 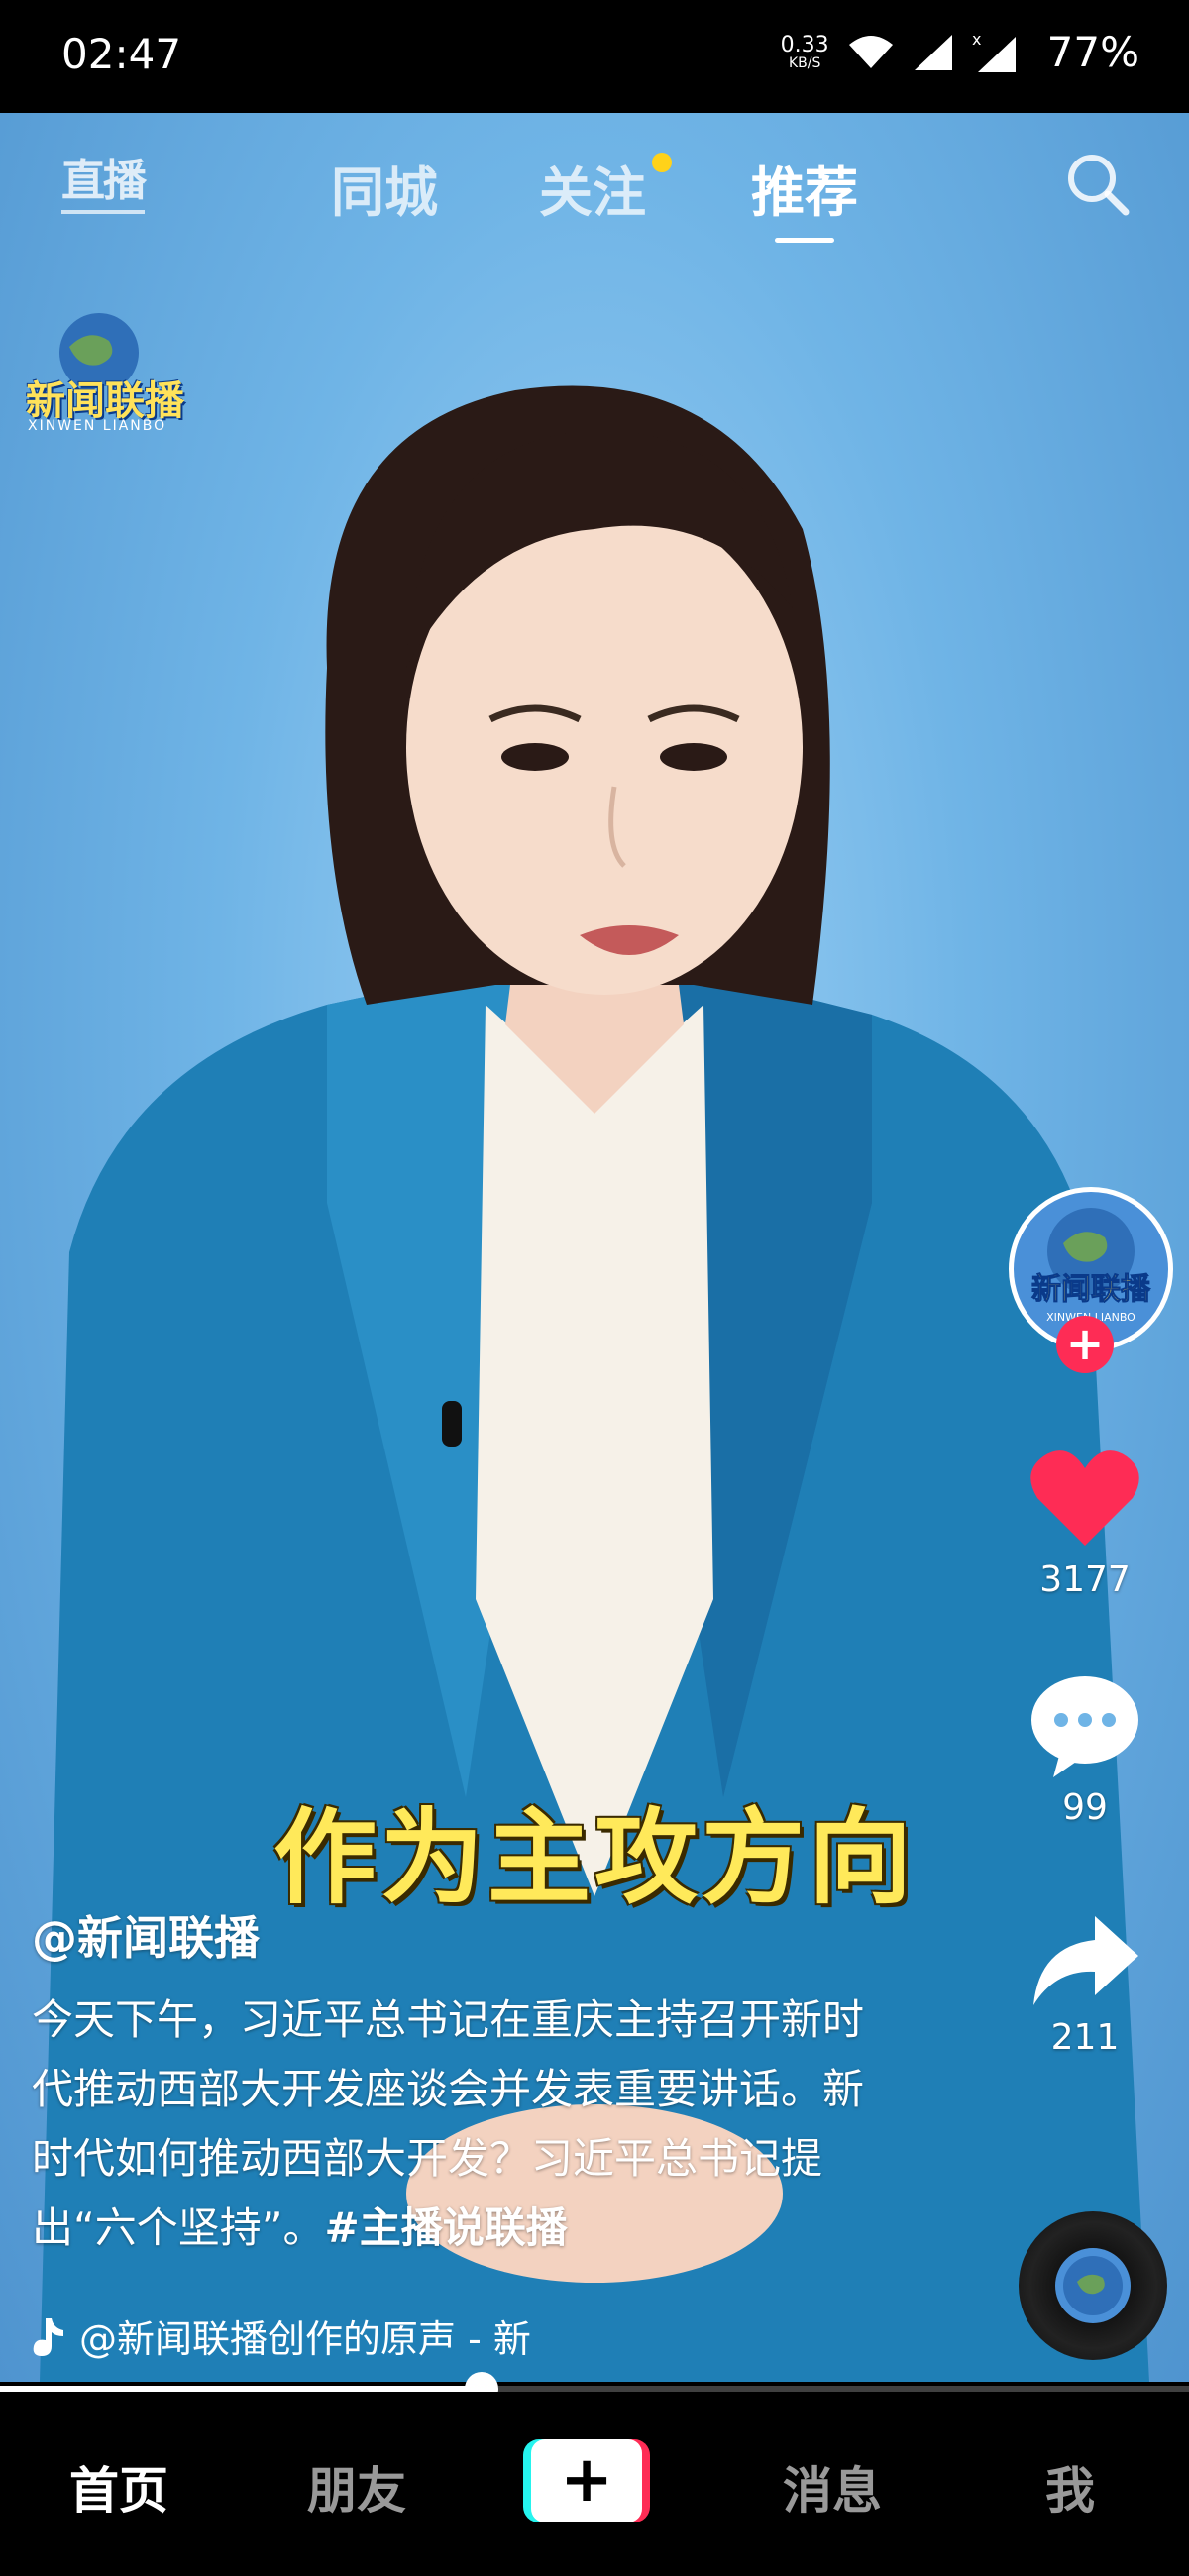 What do you see at coordinates (1093, 52) in the screenshot?
I see `battery-level: 77%` at bounding box center [1093, 52].